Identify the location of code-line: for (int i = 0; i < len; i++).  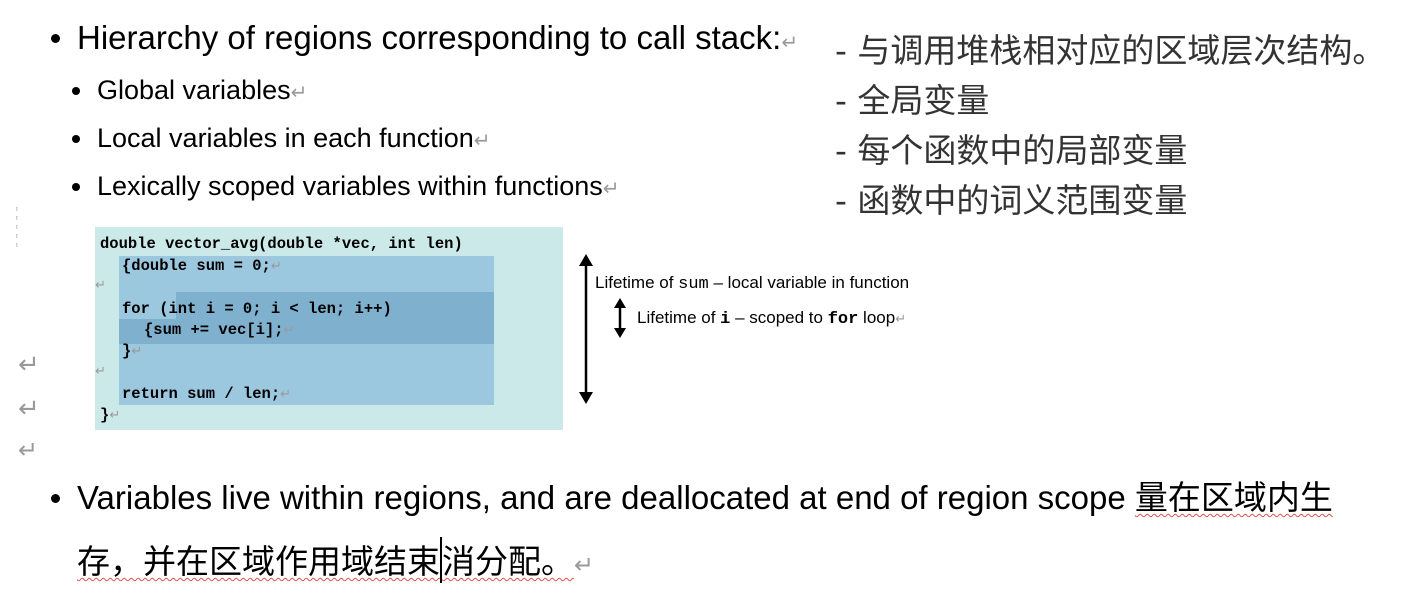
(257, 309).